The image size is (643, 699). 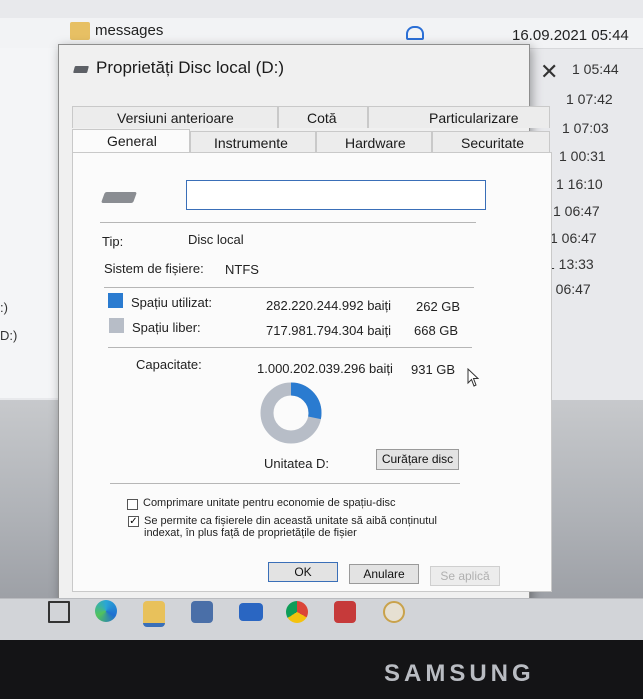 What do you see at coordinates (589, 99) in the screenshot?
I see `modified-date: 1 07:42` at bounding box center [589, 99].